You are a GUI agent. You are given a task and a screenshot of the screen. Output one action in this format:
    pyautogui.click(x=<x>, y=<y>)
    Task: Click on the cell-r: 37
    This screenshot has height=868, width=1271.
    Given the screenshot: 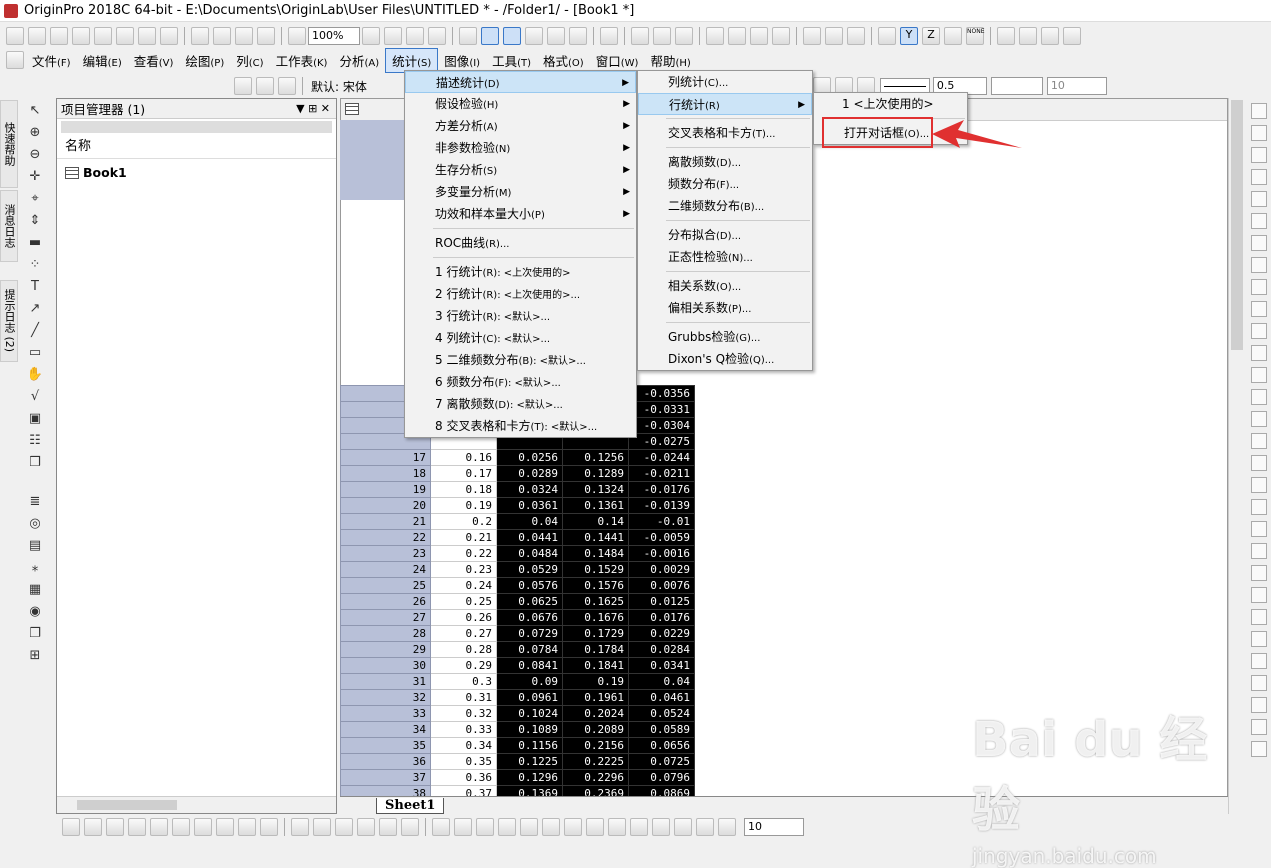 What is the action you would take?
    pyautogui.click(x=385, y=777)
    